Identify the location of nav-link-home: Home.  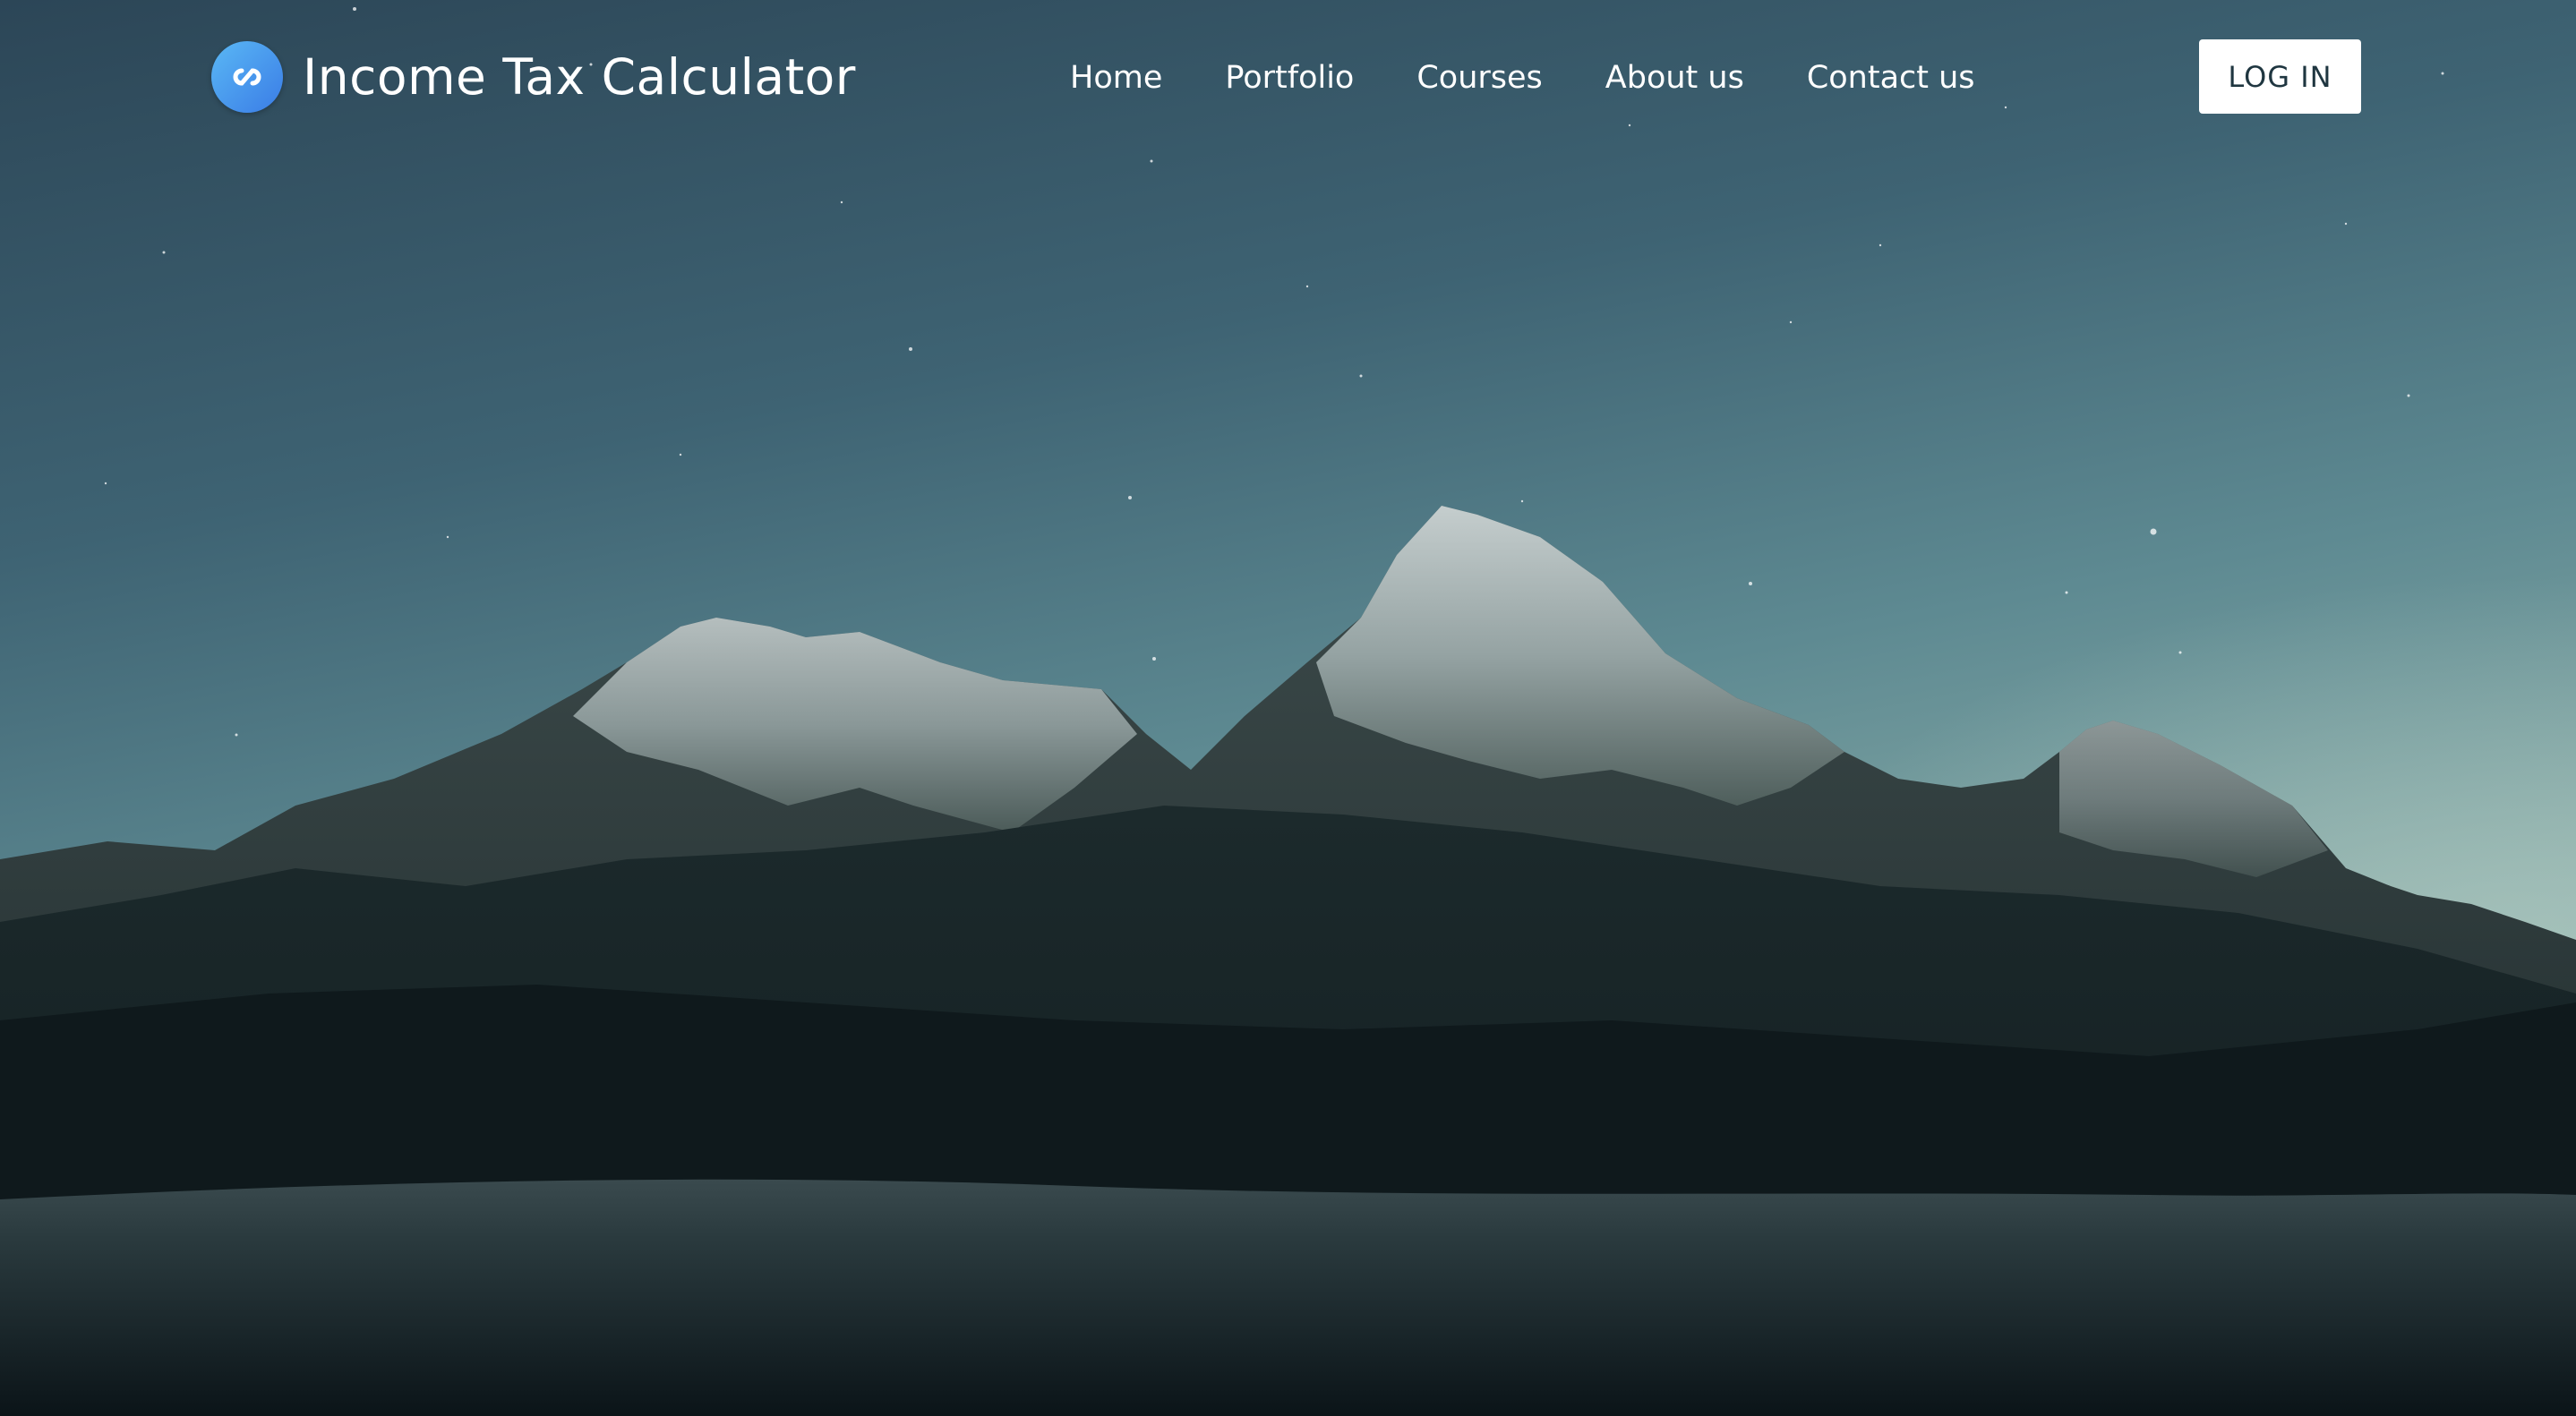
(1116, 78).